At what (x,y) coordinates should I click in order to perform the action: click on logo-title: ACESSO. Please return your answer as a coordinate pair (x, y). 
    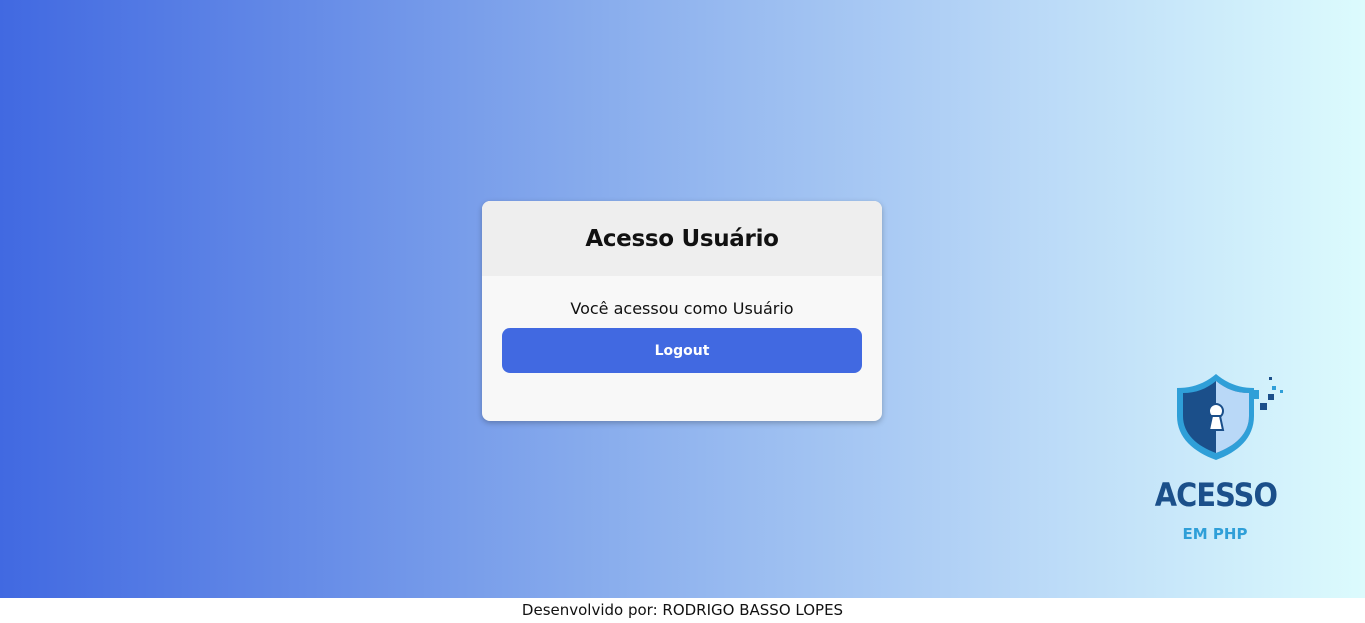
    Looking at the image, I should click on (1216, 495).